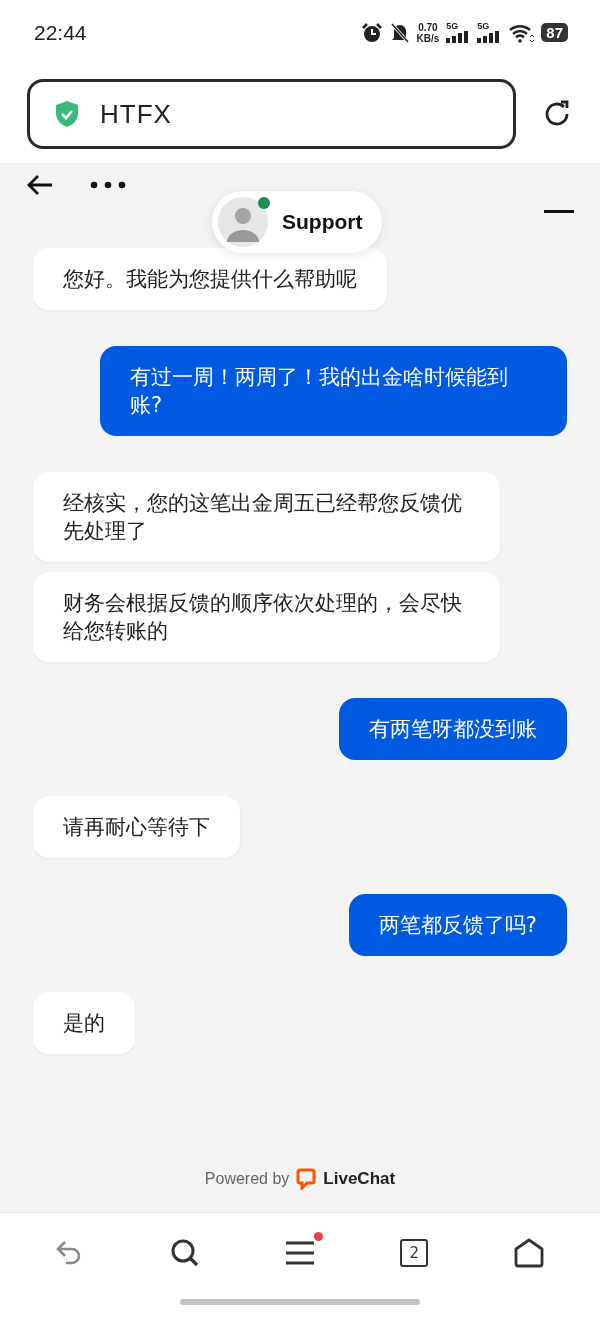  I want to click on back-arrow-icon, so click(40, 184).